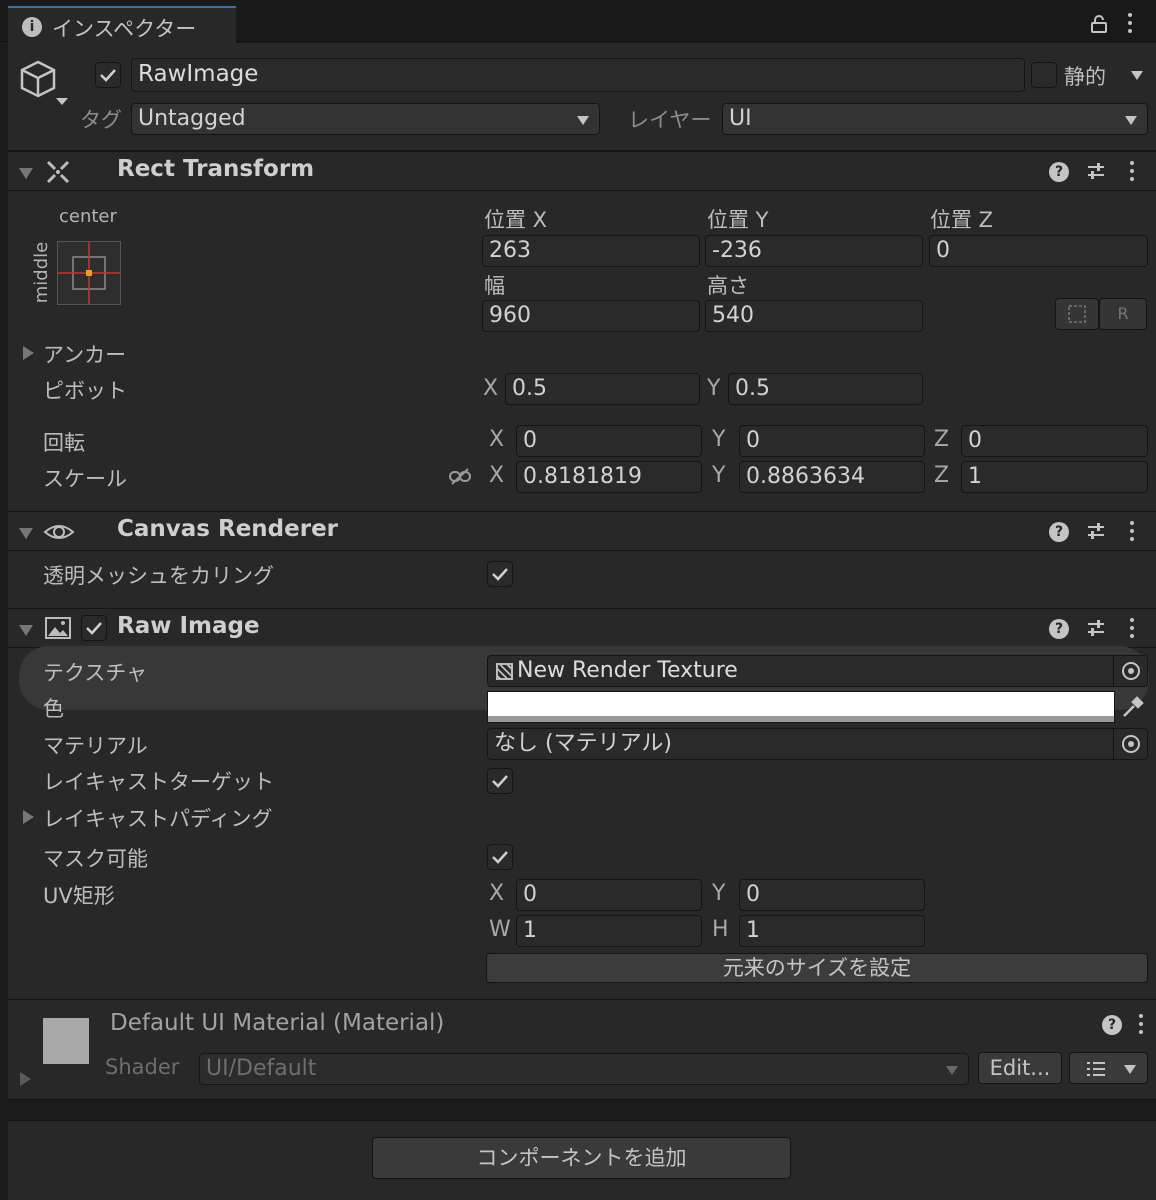  I want to click on material-preview, so click(66, 1041).